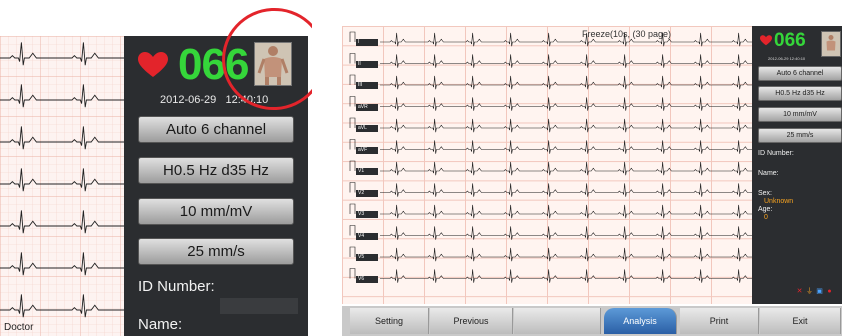 Image resolution: width=842 pixels, height=336 pixels. I want to click on age-value: 0, so click(766, 217).